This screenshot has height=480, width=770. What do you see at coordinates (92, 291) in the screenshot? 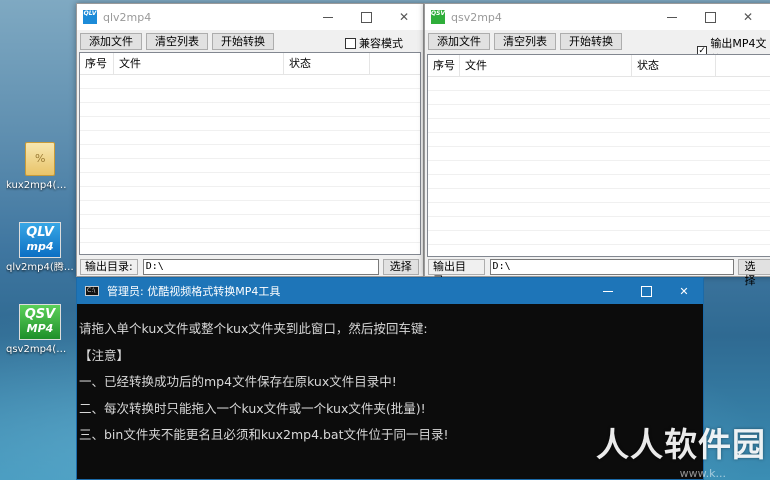
I see `console-icon: C:\` at bounding box center [92, 291].